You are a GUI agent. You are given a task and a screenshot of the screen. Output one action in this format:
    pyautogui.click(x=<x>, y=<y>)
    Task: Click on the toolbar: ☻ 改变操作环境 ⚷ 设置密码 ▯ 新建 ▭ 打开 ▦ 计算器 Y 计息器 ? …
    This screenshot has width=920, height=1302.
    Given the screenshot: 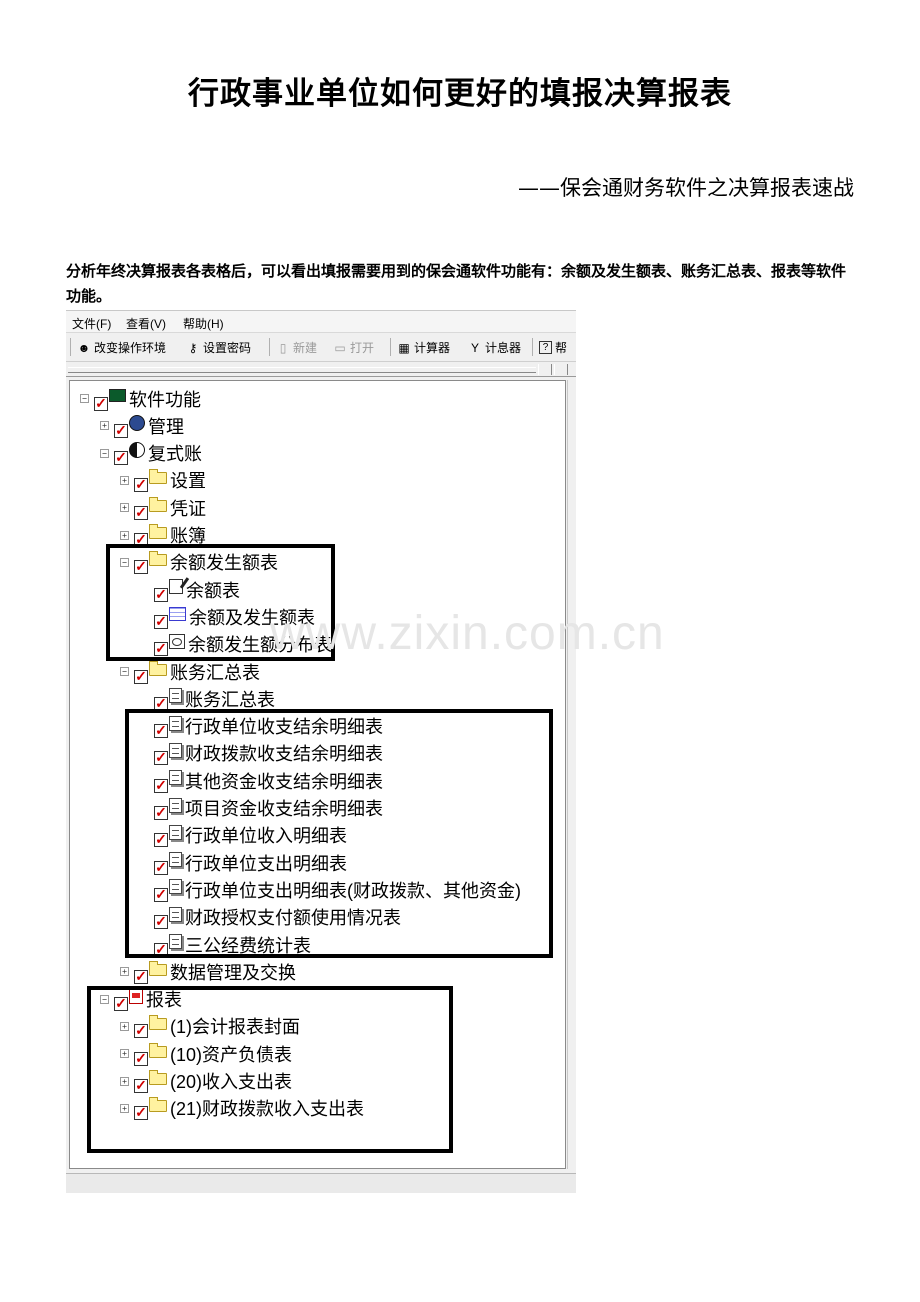 What is the action you would take?
    pyautogui.click(x=321, y=347)
    